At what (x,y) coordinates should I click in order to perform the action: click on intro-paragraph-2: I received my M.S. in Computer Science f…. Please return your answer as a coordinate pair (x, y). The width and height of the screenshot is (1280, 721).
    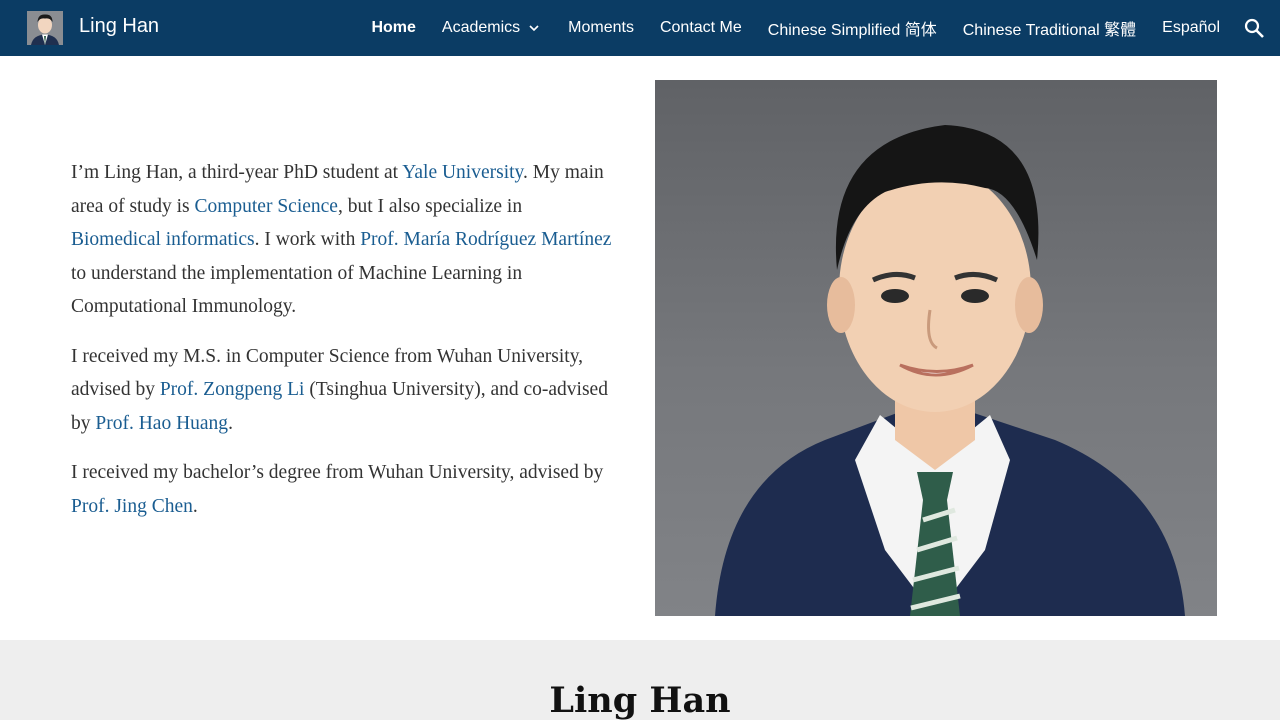
    Looking at the image, I should click on (343, 390).